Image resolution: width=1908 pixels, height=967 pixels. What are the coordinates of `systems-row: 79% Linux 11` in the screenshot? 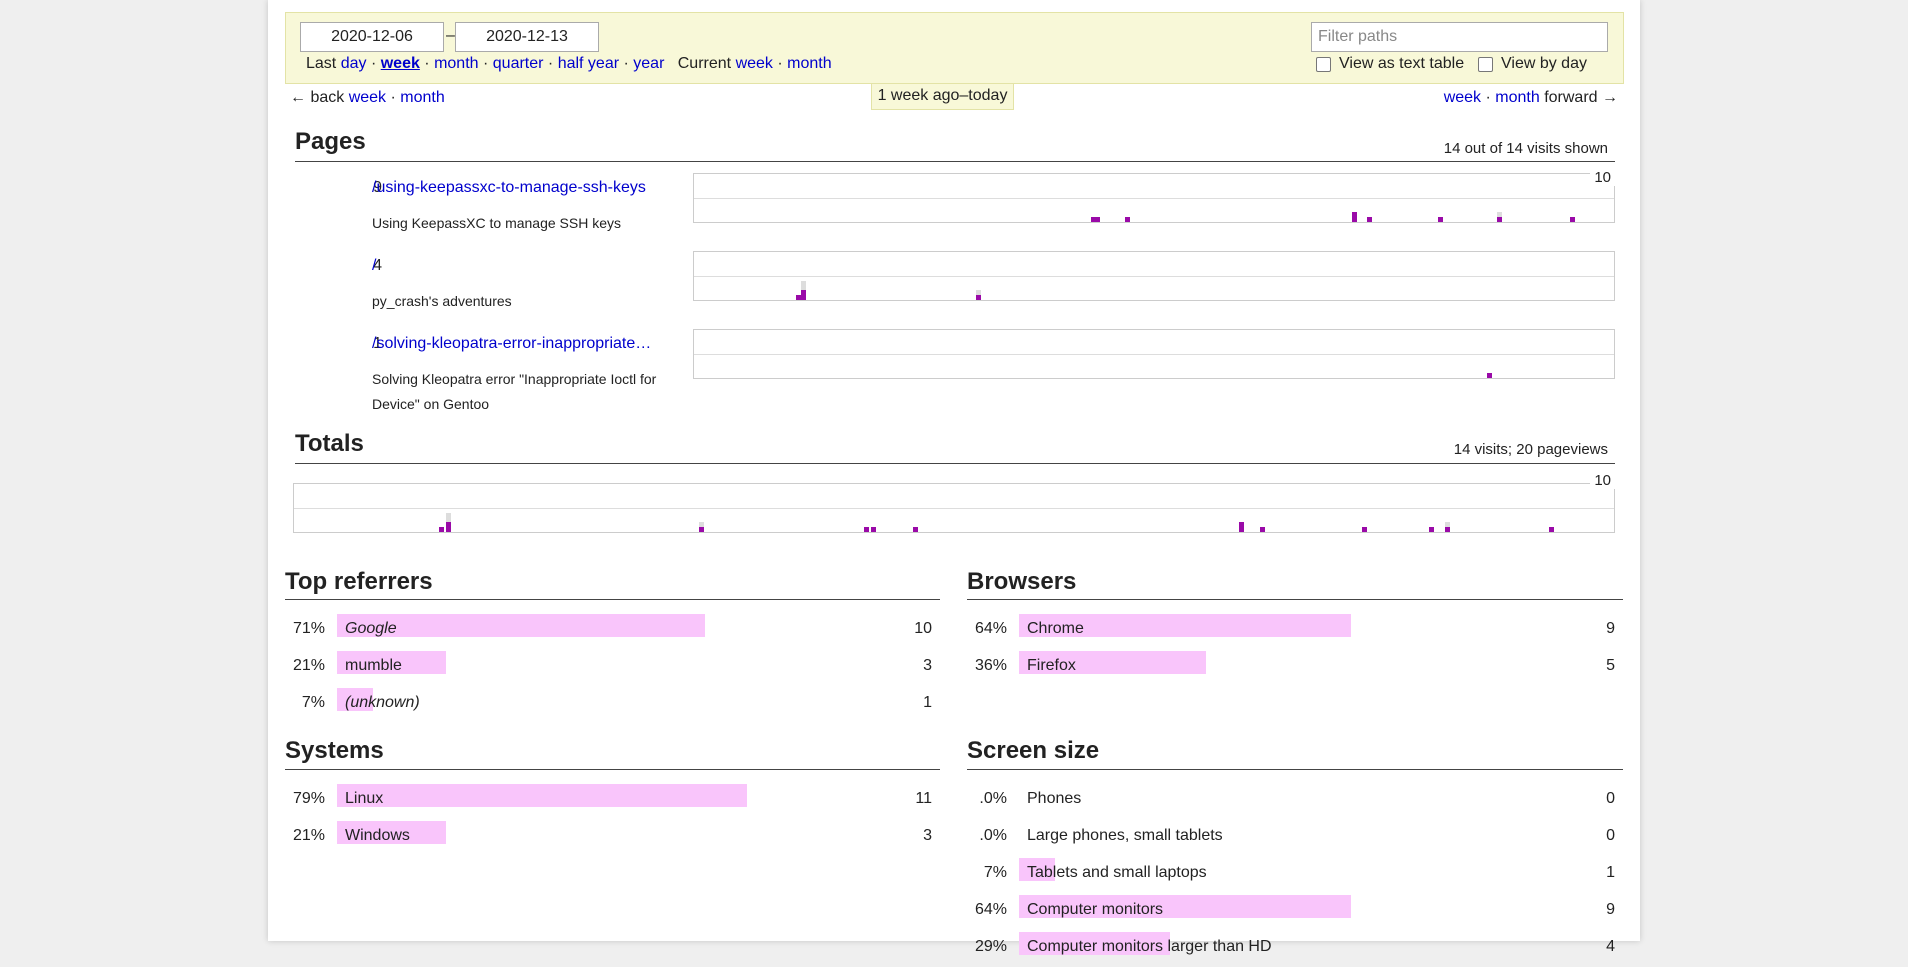 It's located at (612, 800).